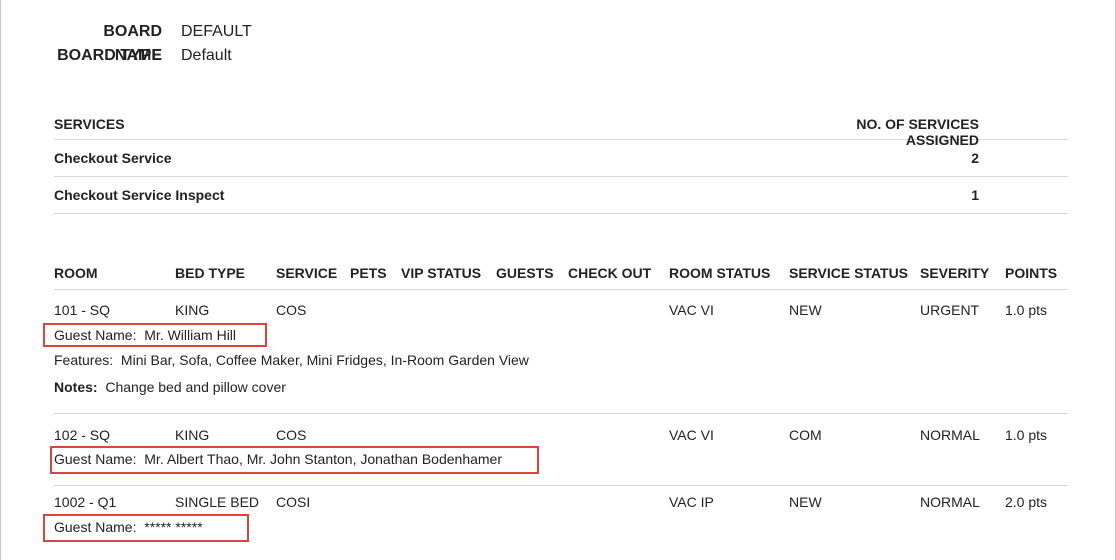  I want to click on guest-name: Guest Name: Mr. William Hill, so click(145, 335).